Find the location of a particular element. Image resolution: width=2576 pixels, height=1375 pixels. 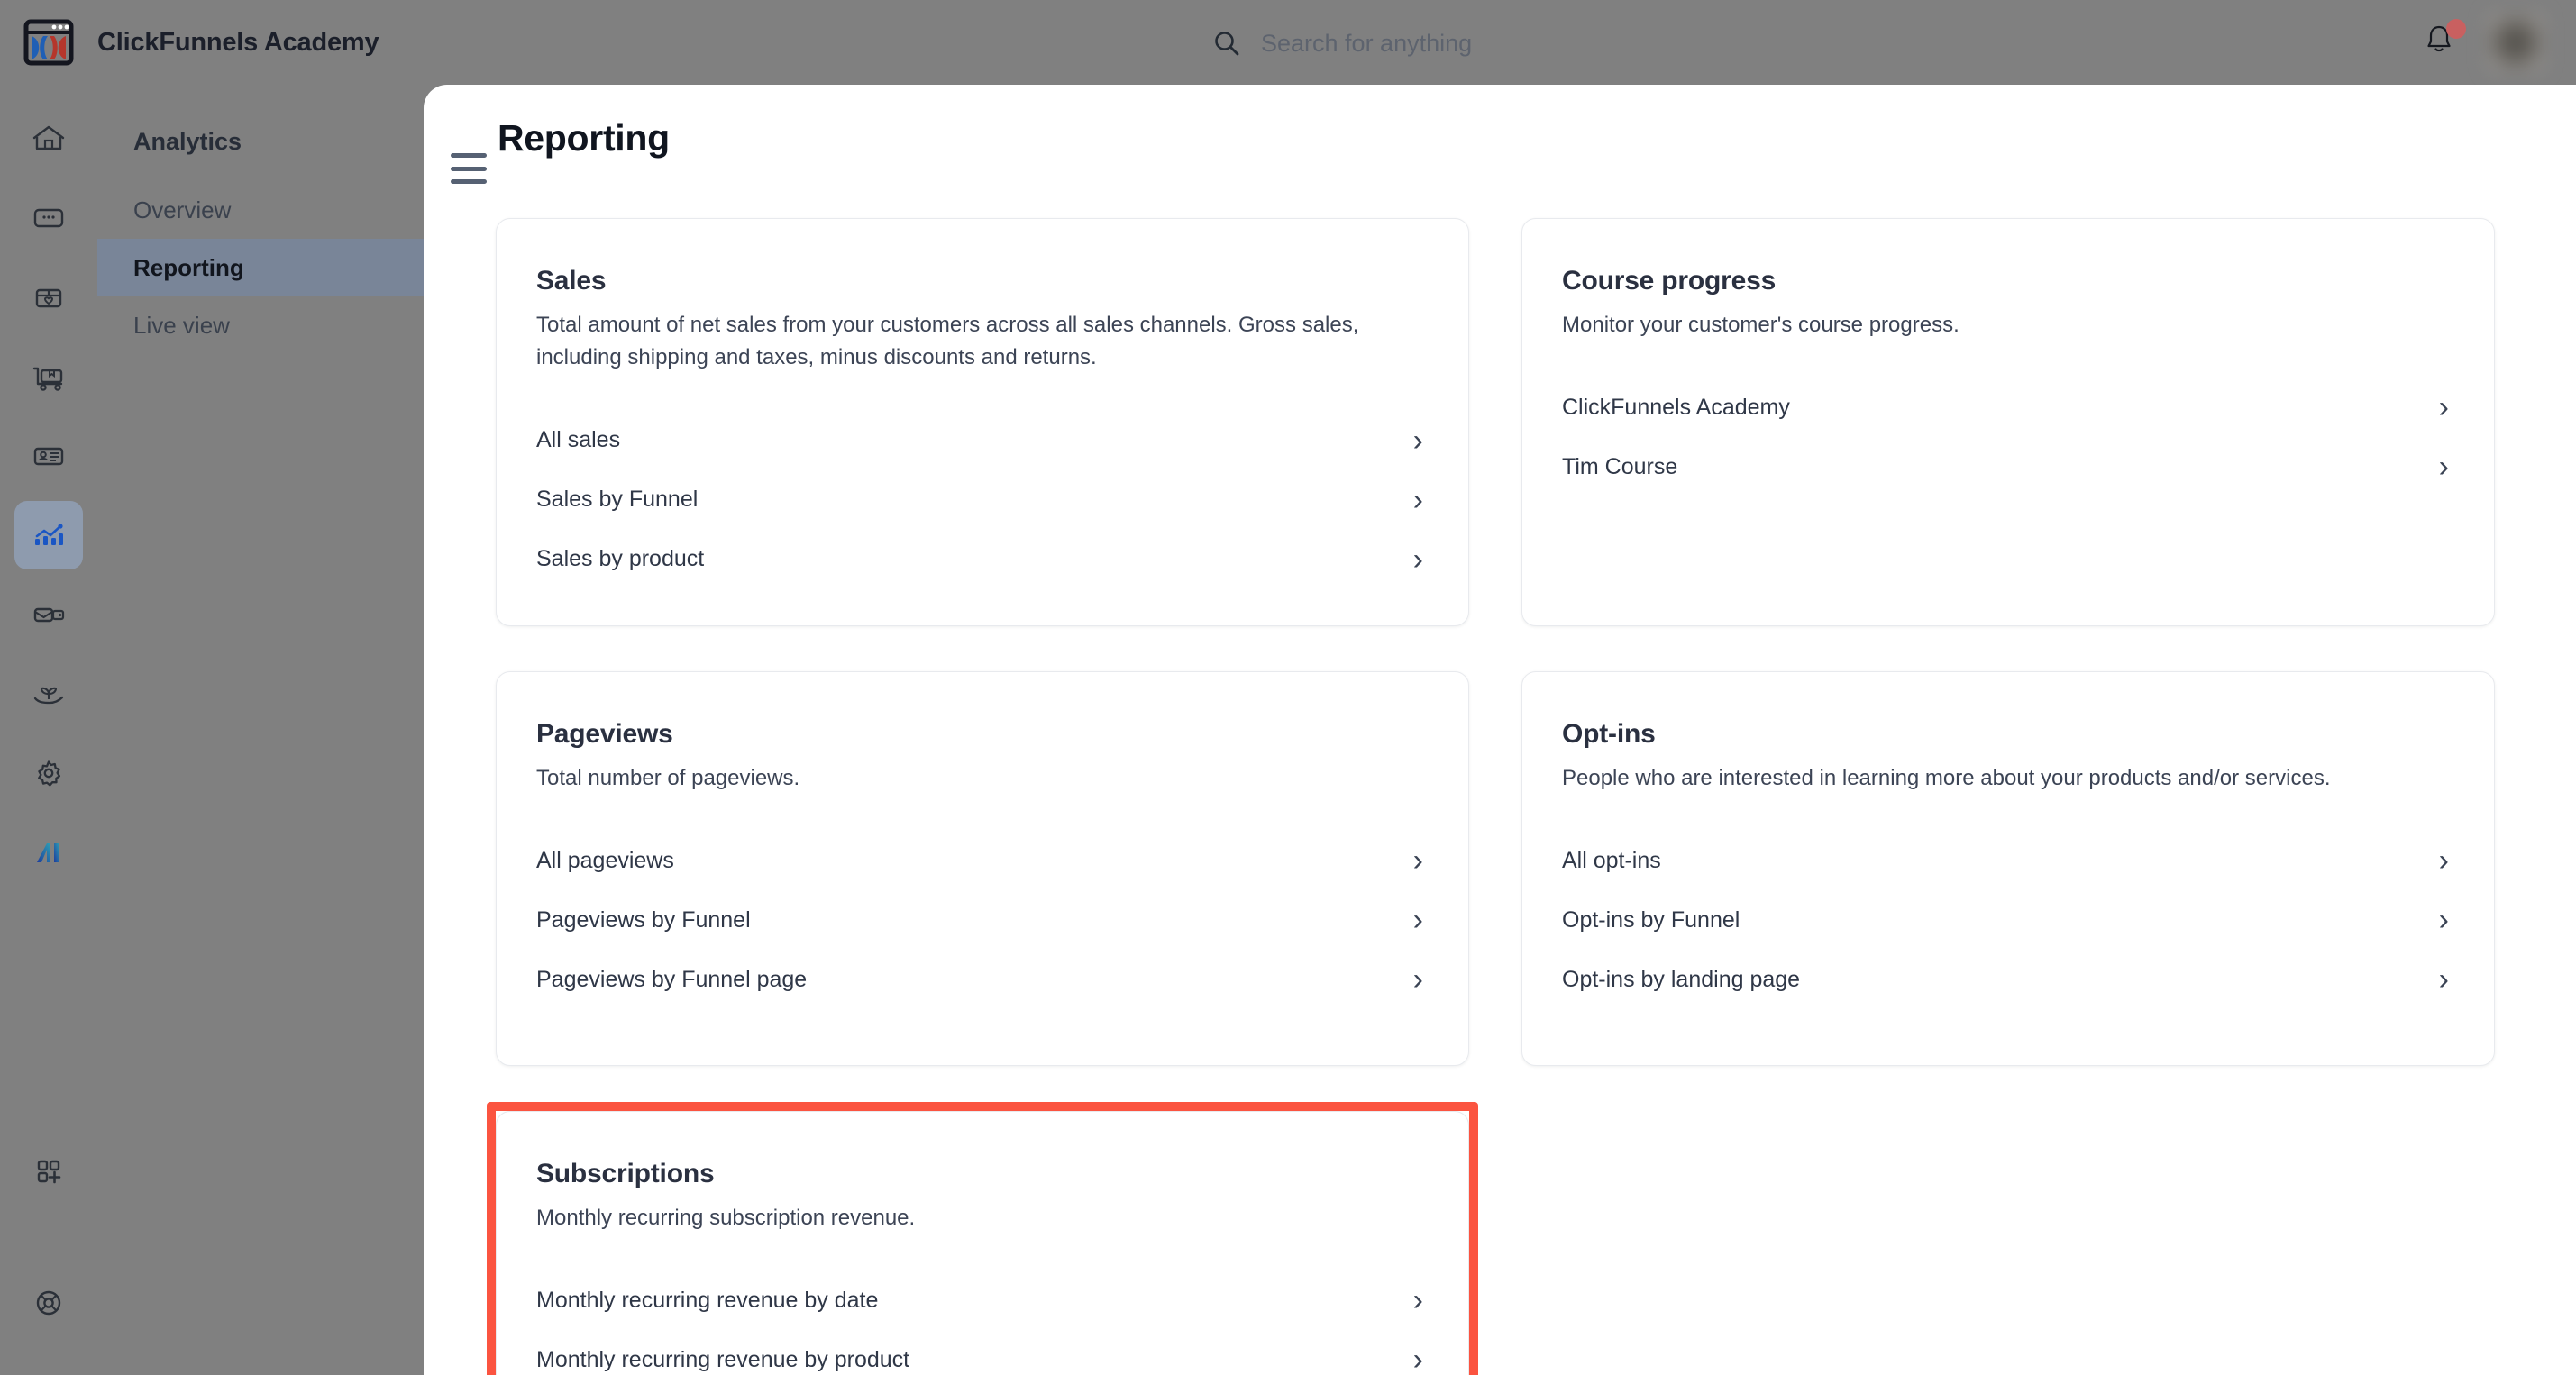

sidebar-item-live-view: Live view is located at coordinates (260, 325).